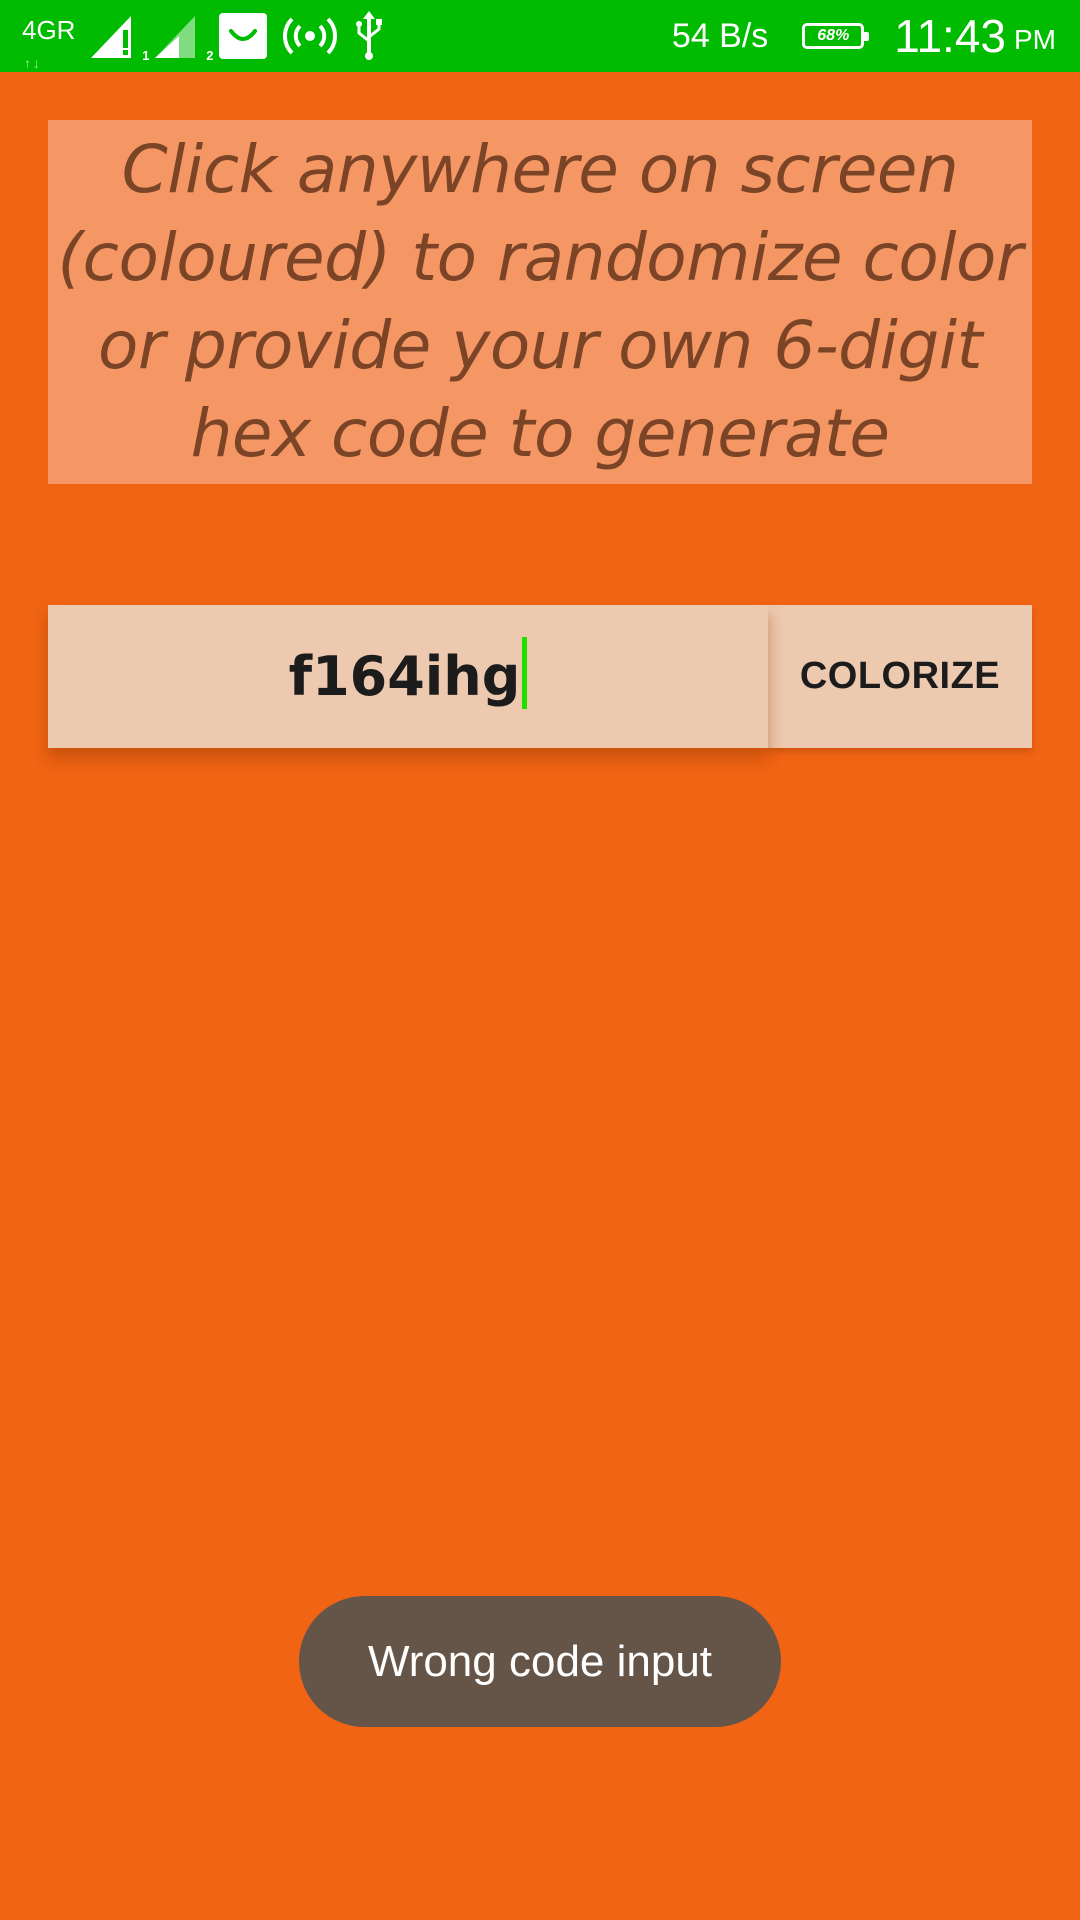 This screenshot has height=1920, width=1080. I want to click on status-bar-left: 4GR ↑↓ 1 2, so click(211, 39).